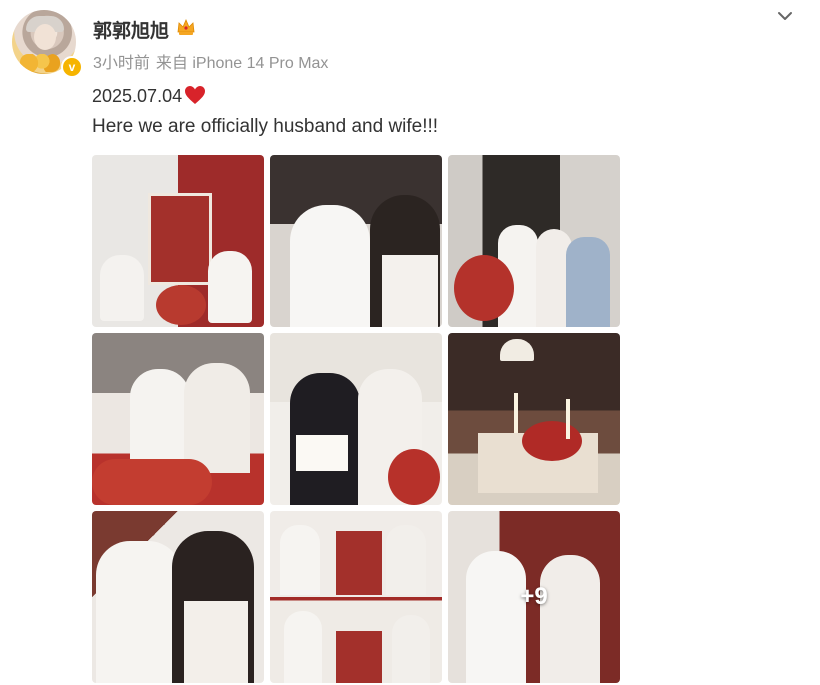  Describe the element at coordinates (322, 453) in the screenshot. I see `certificate` at that location.